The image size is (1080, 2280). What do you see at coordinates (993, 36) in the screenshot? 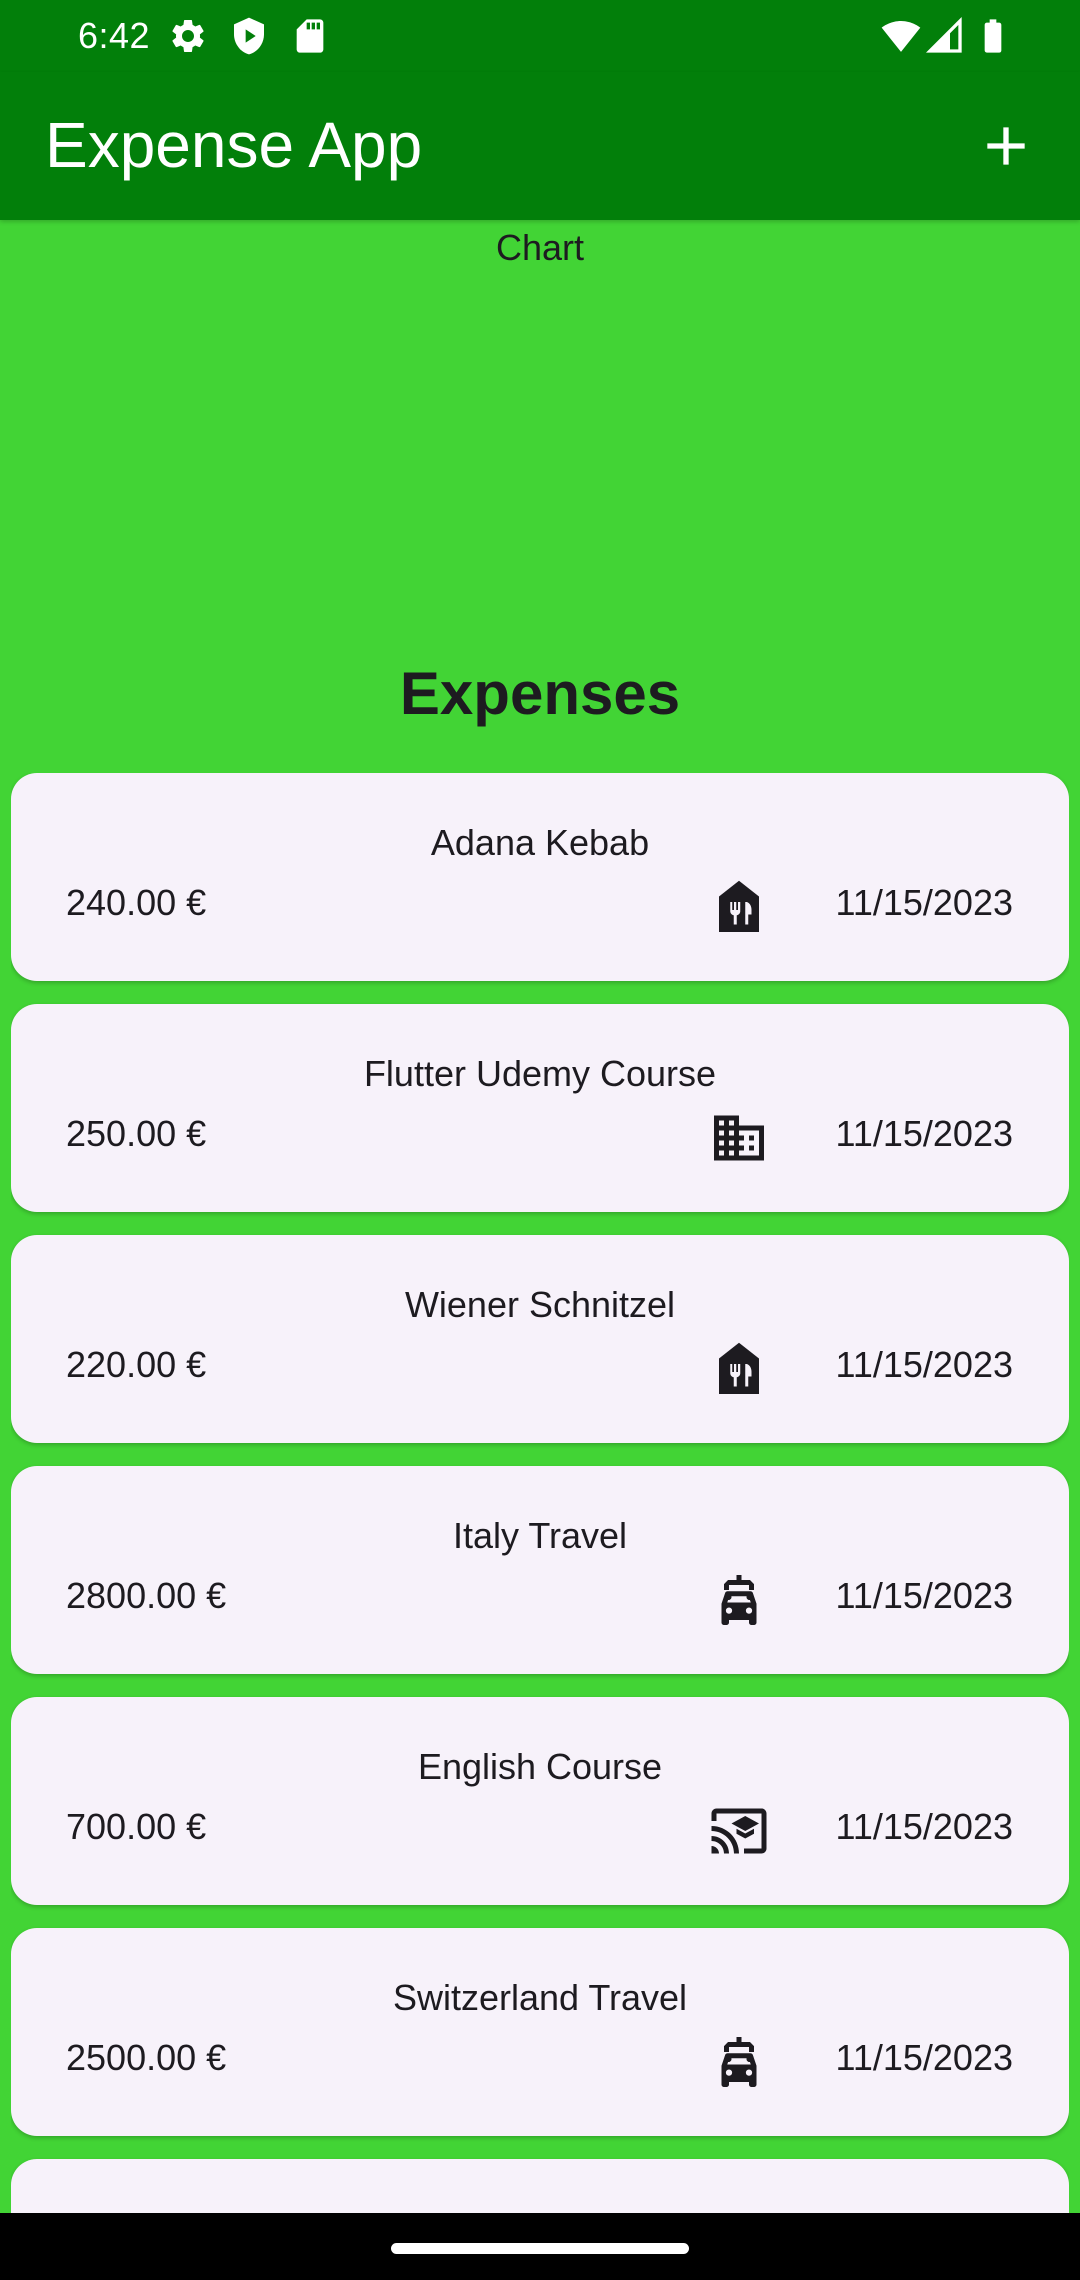
I see `battery-icon` at bounding box center [993, 36].